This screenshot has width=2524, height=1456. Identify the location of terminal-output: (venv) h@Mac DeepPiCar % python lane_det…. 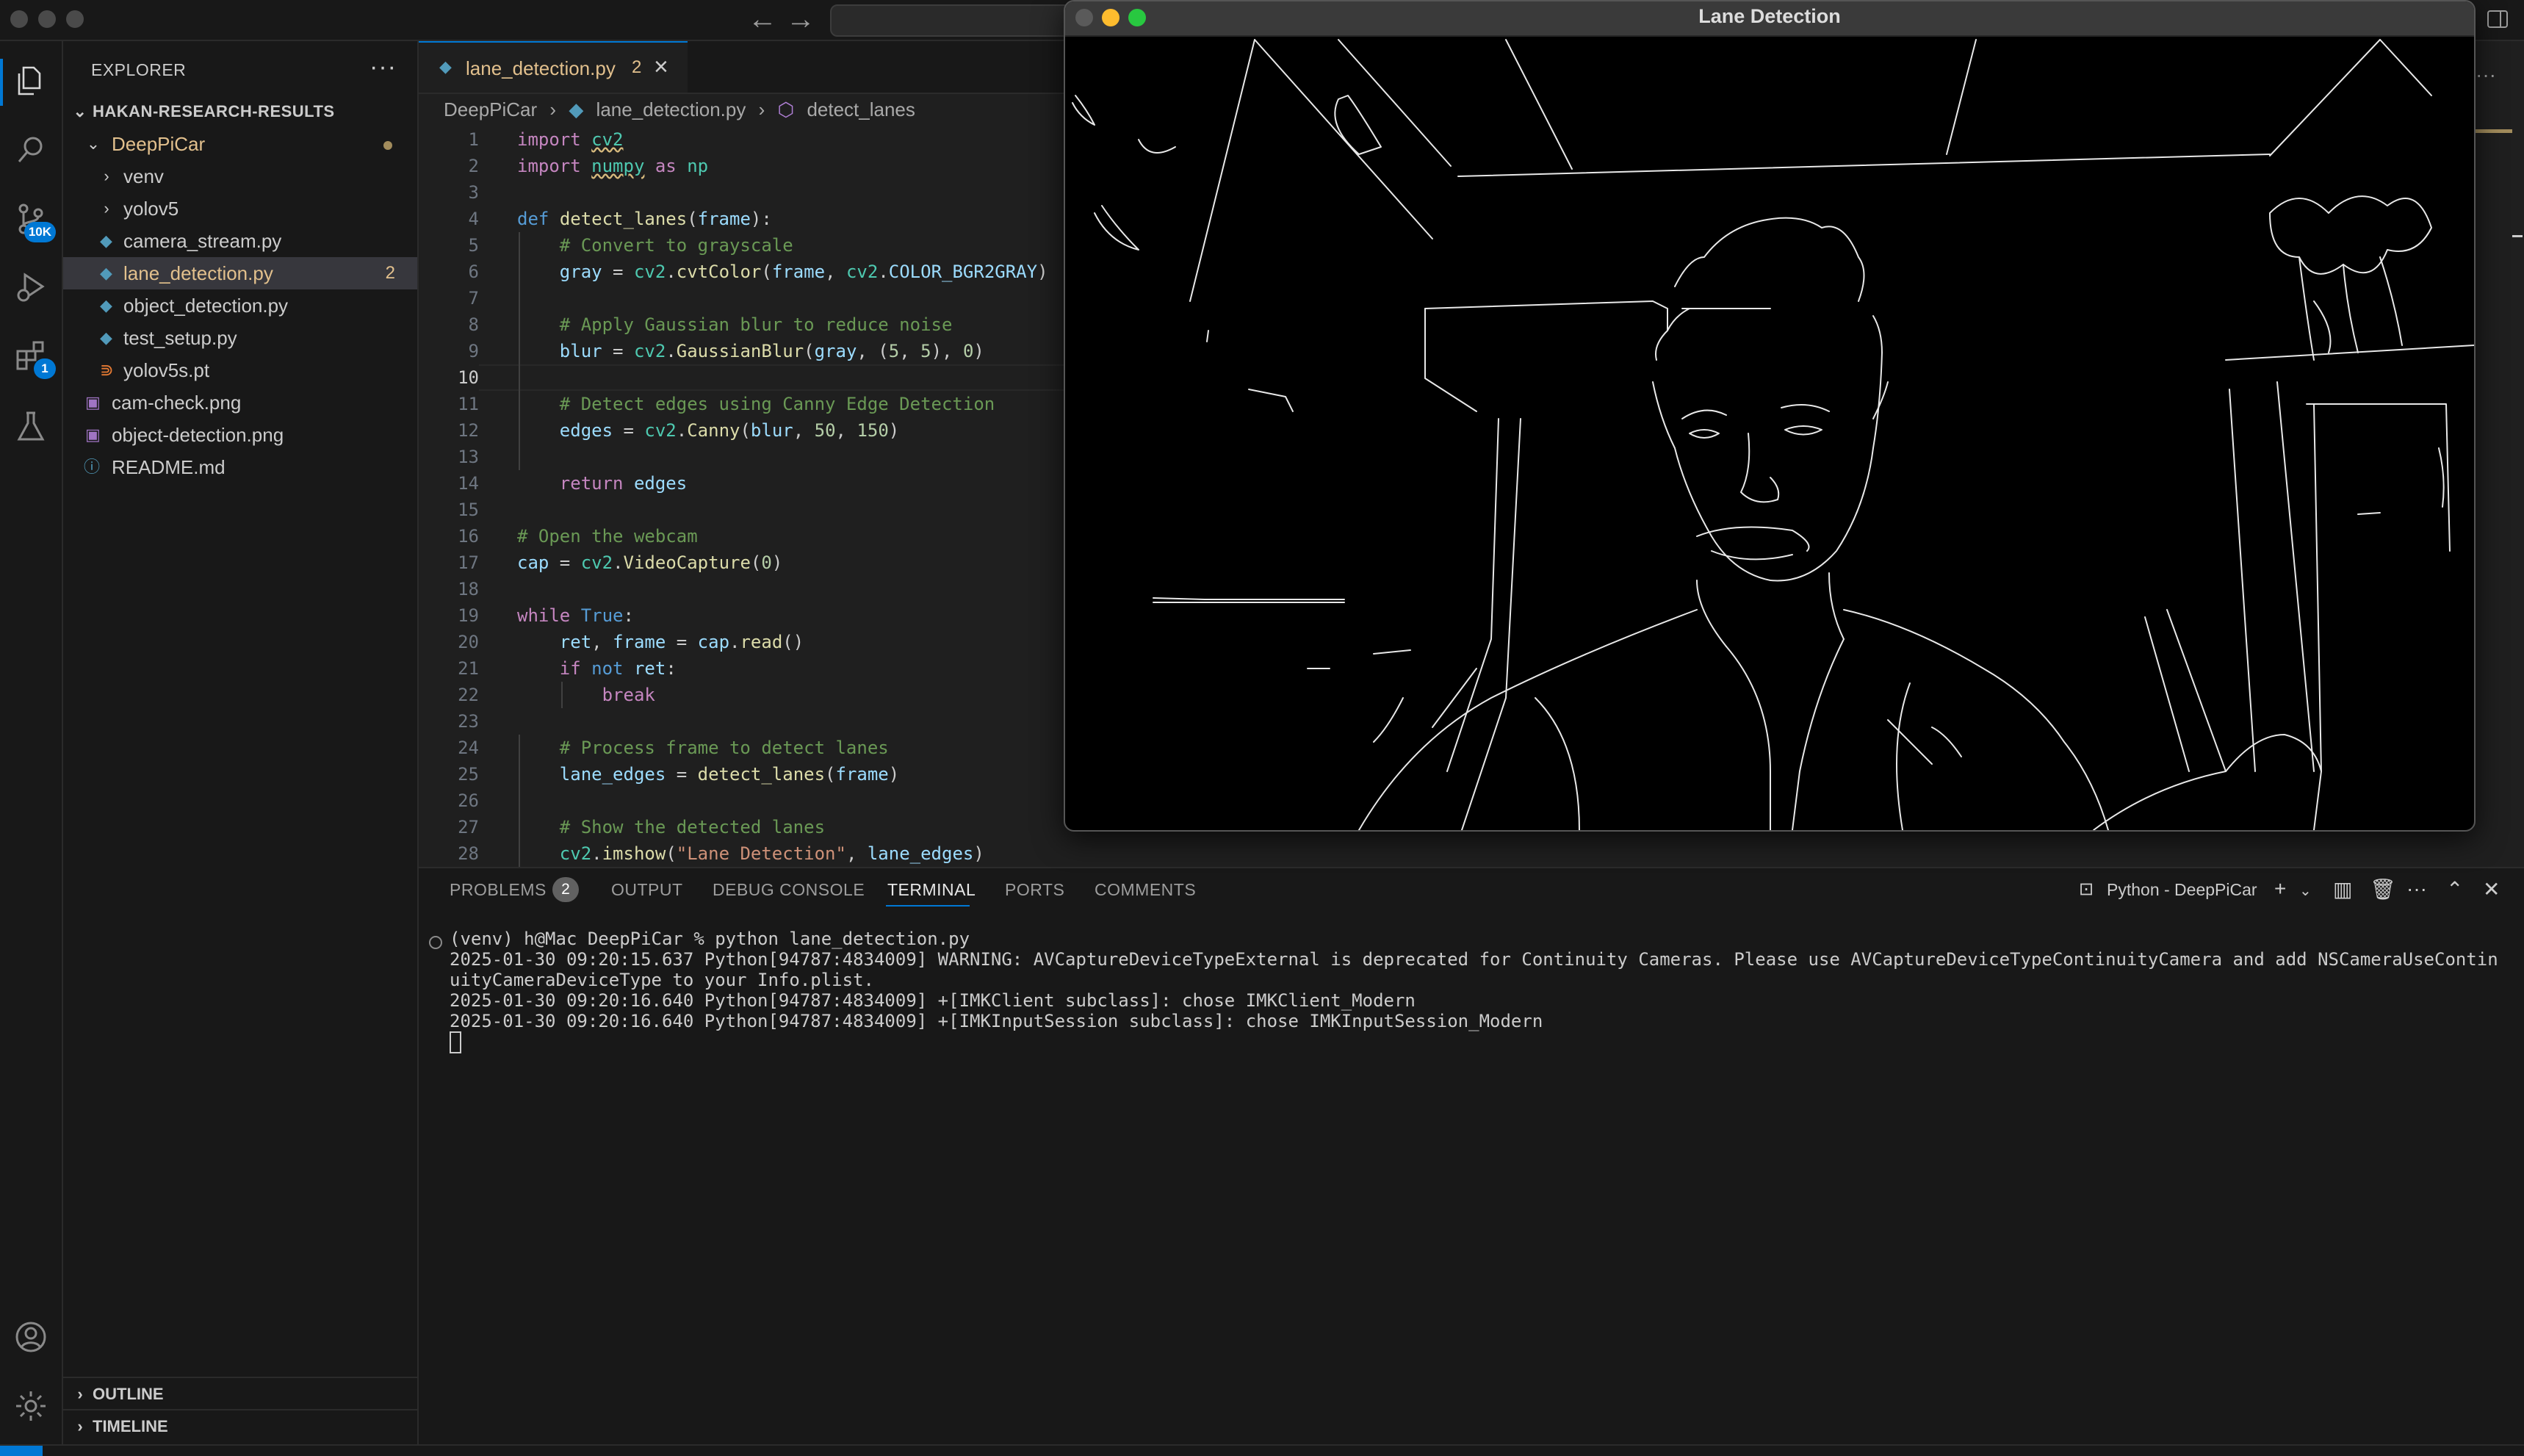
(1478, 991).